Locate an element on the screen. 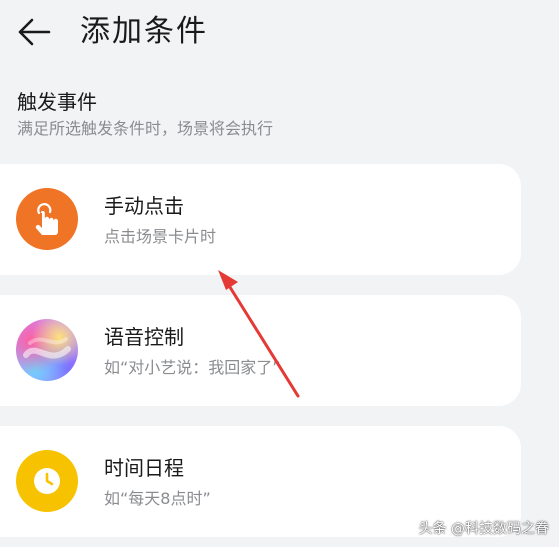  section-title: 触发事件 is located at coordinates (57, 102).